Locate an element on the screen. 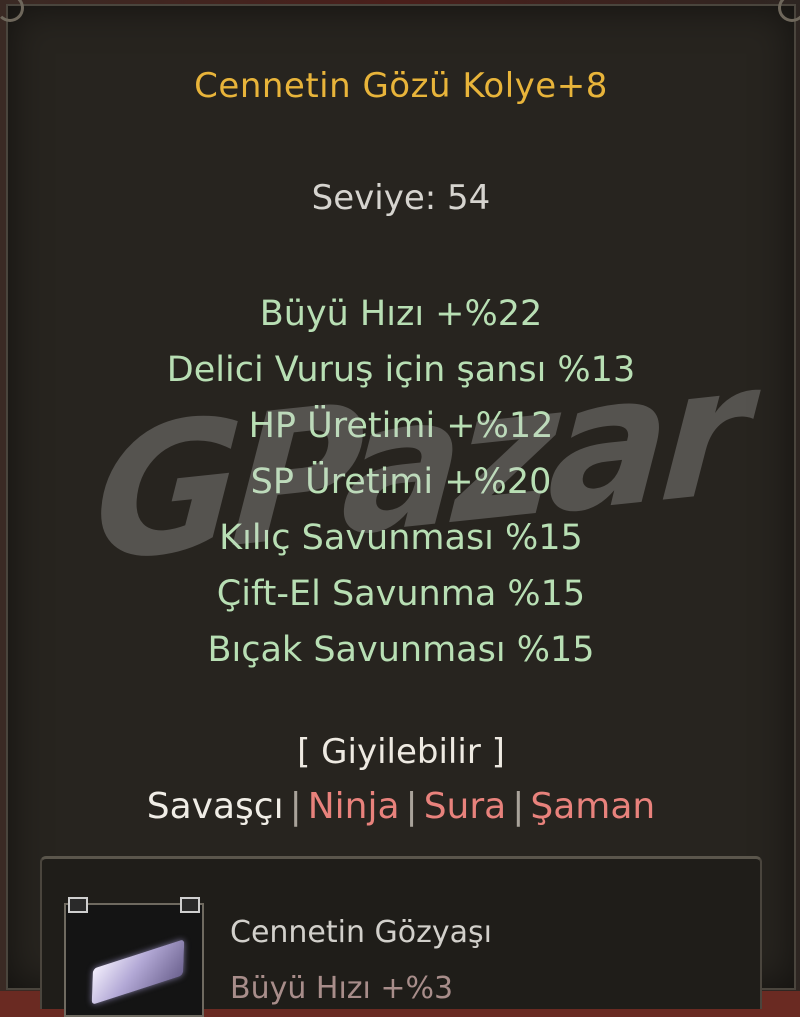 Image resolution: width=800 pixels, height=1017 pixels. stat-line: HP Üretimi +%12 is located at coordinates (401, 426).